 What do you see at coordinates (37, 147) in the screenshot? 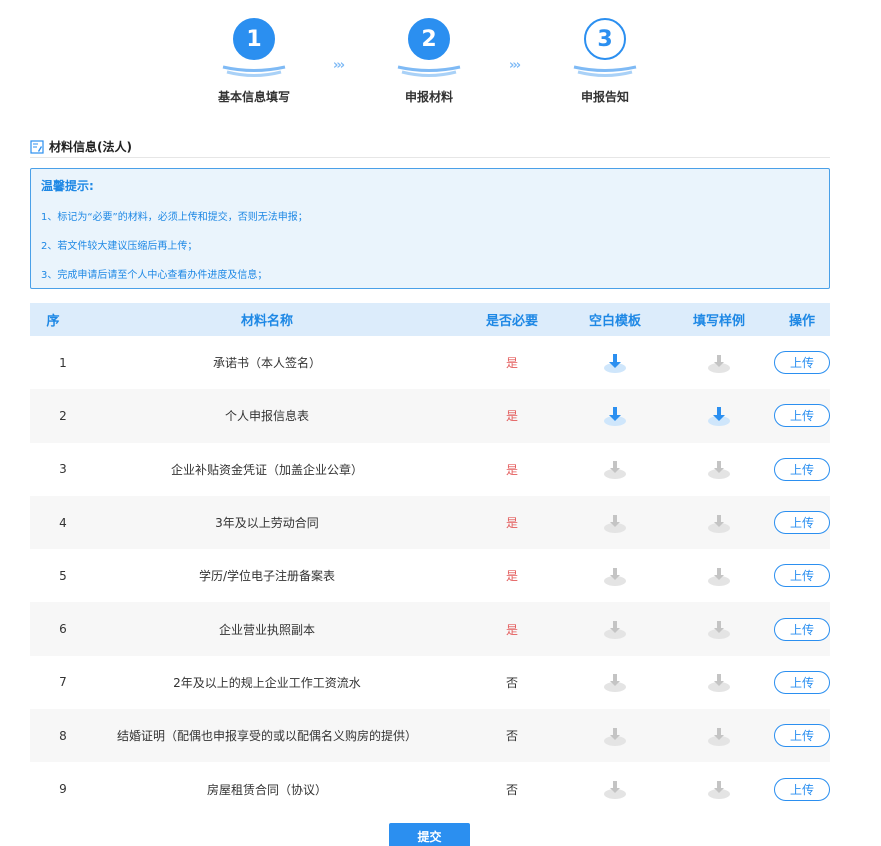
I see `document-edit-icon` at bounding box center [37, 147].